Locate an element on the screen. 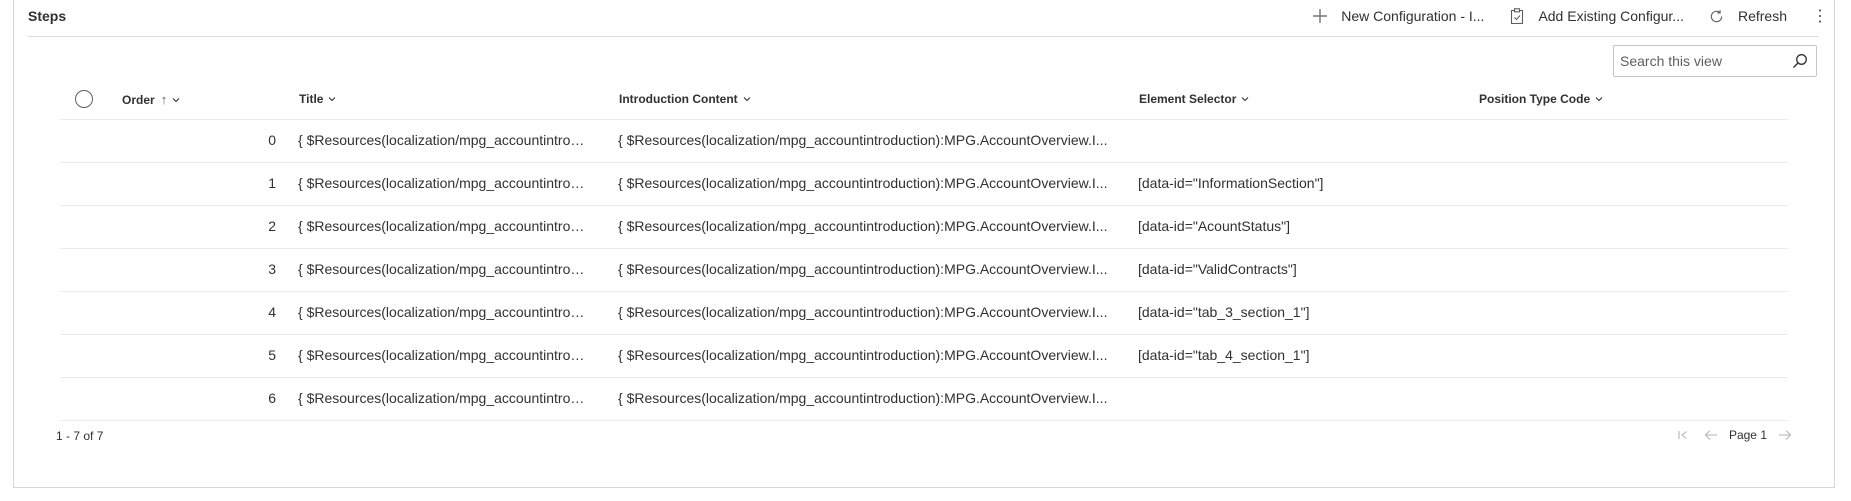 The image size is (1851, 501). column-header-title: Title is located at coordinates (318, 99).